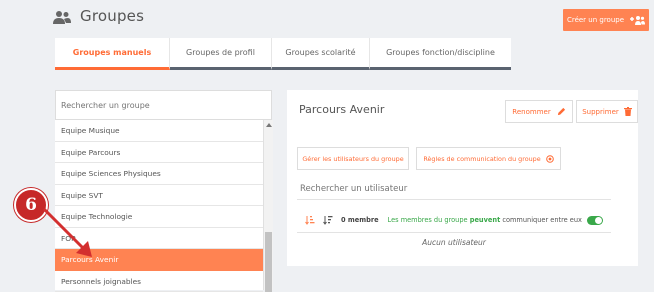  Describe the element at coordinates (268, 205) in the screenshot. I see `group-list-scrollbar` at that location.